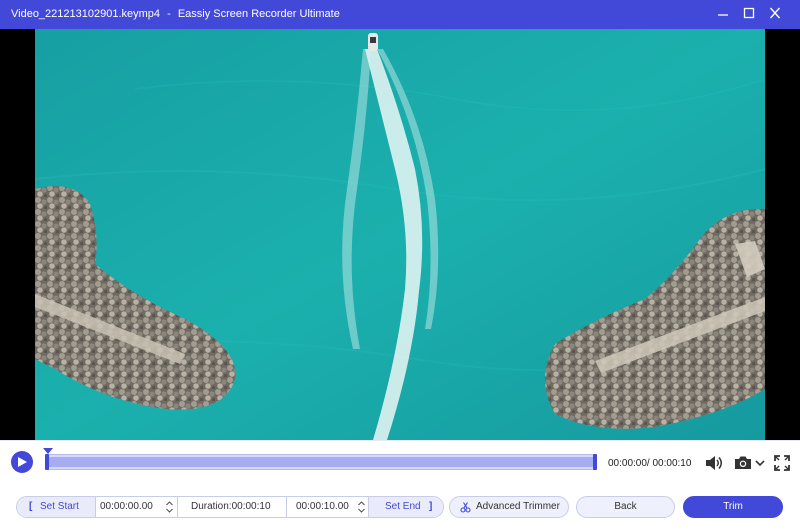  What do you see at coordinates (650, 463) in the screenshot?
I see `time-readout: 00:00:00/ 00:00:10` at bounding box center [650, 463].